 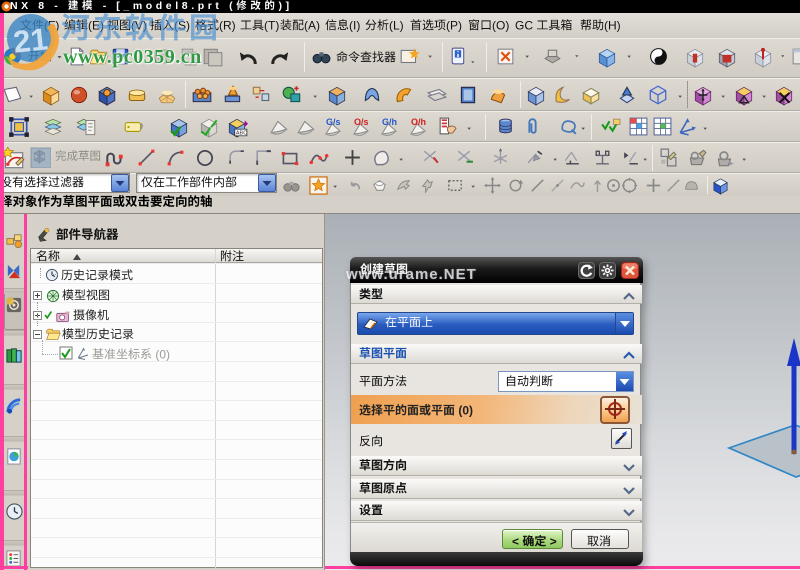 What do you see at coordinates (169, 6) in the screenshot?
I see `svg-text: [_model8.prt` at bounding box center [169, 6].